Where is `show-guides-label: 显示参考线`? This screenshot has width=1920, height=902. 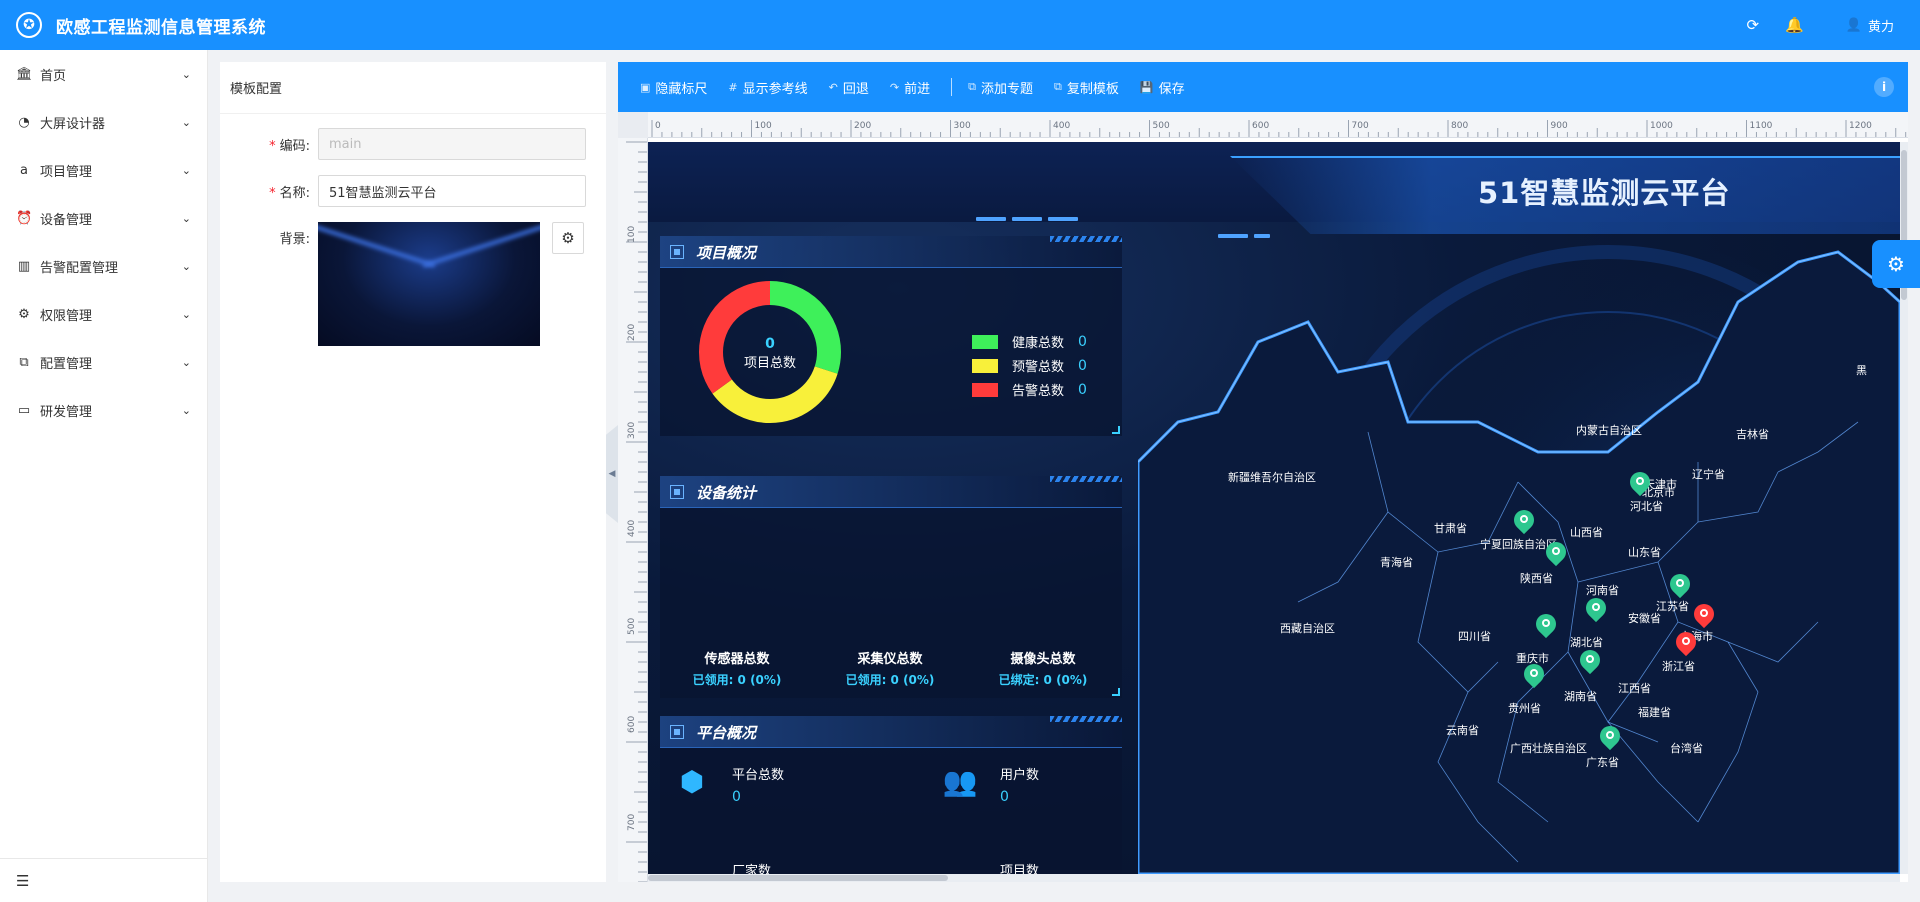
show-guides-label: 显示参考线 is located at coordinates (775, 89).